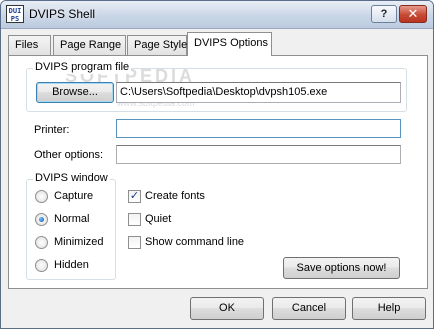  I want to click on help-button: Help, so click(389, 308).